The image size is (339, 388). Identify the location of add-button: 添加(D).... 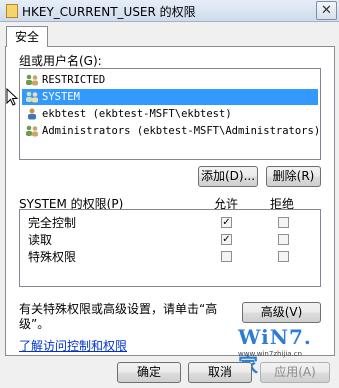
(228, 176).